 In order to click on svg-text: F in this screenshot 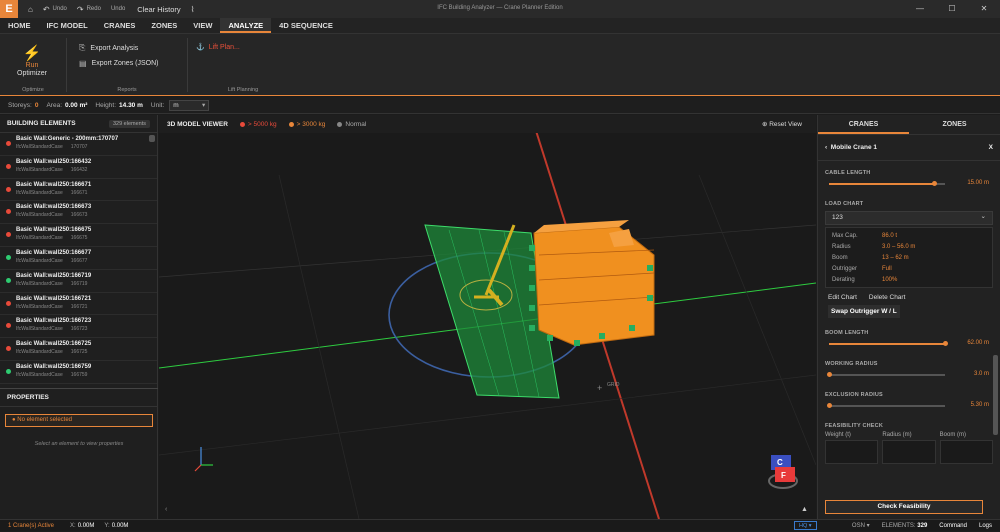, I will do `click(783, 475)`.